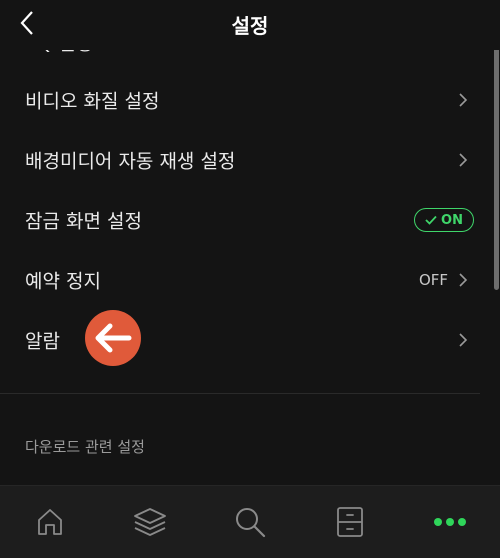 This screenshot has height=558, width=500. I want to click on layers-icon, so click(150, 522).